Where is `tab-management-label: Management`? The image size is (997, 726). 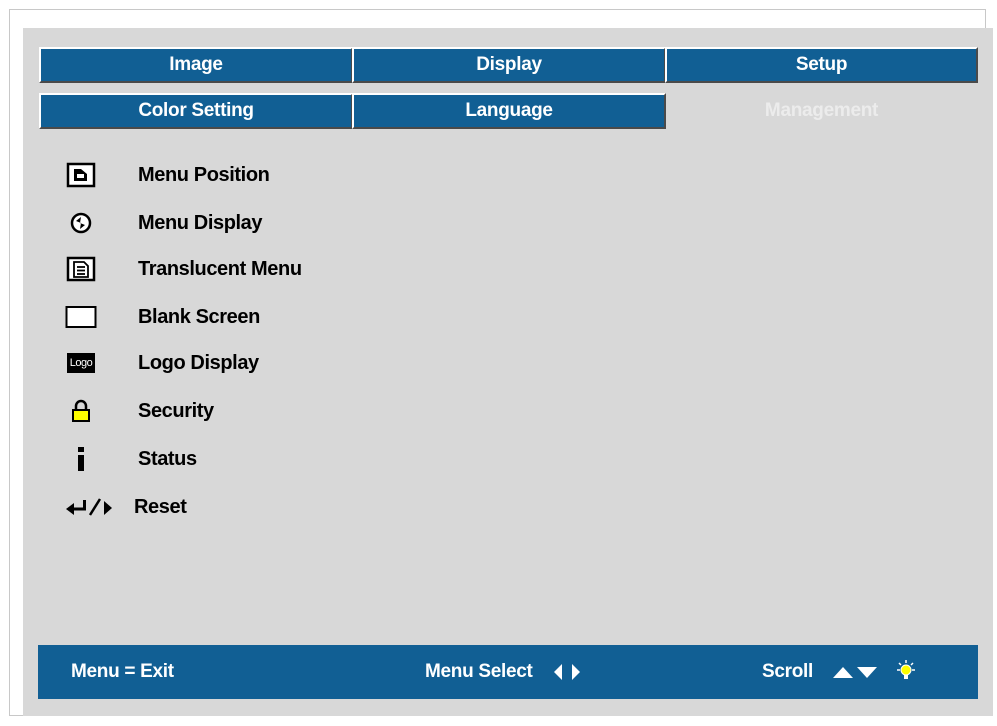
tab-management-label: Management is located at coordinates (821, 110).